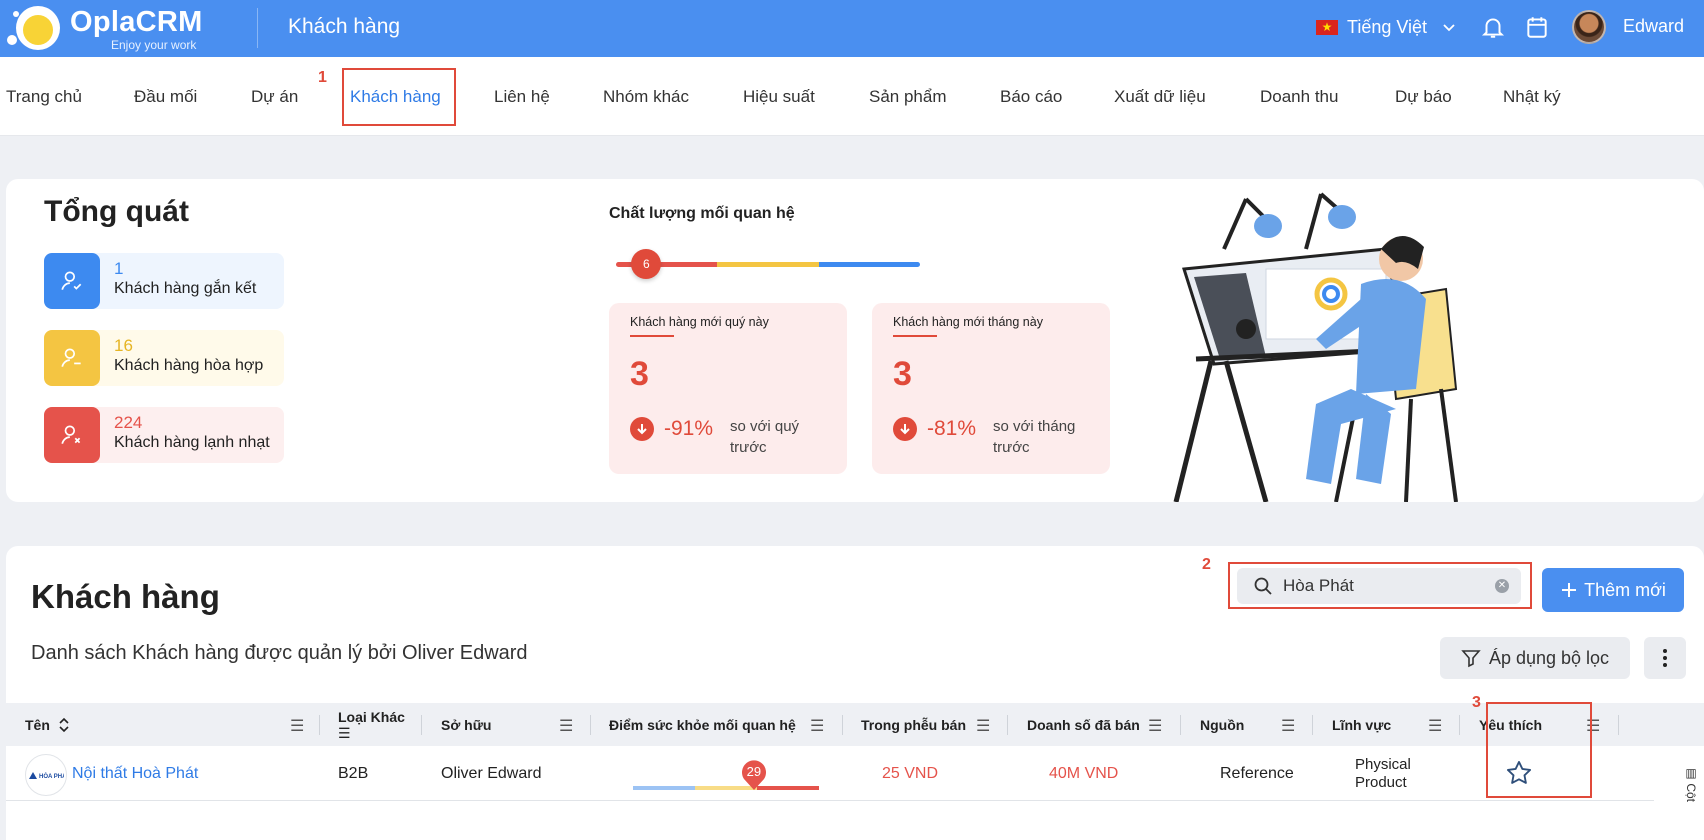 This screenshot has width=1704, height=840. I want to click on search-field: ✕, so click(1379, 586).